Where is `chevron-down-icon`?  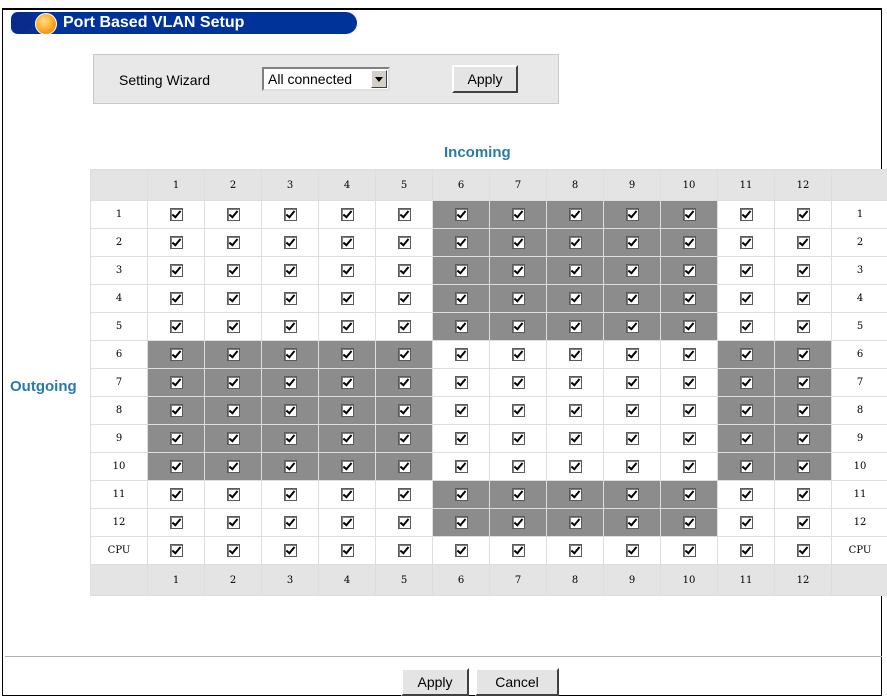
chevron-down-icon is located at coordinates (379, 79).